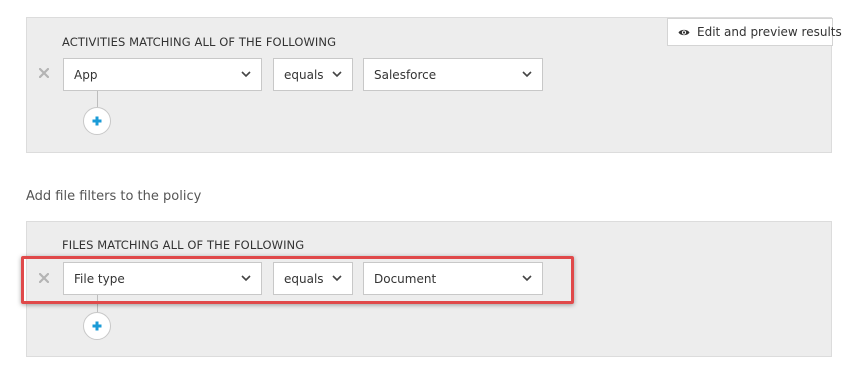 The image size is (846, 368). Describe the element at coordinates (684, 32) in the screenshot. I see `eye-icon` at that location.